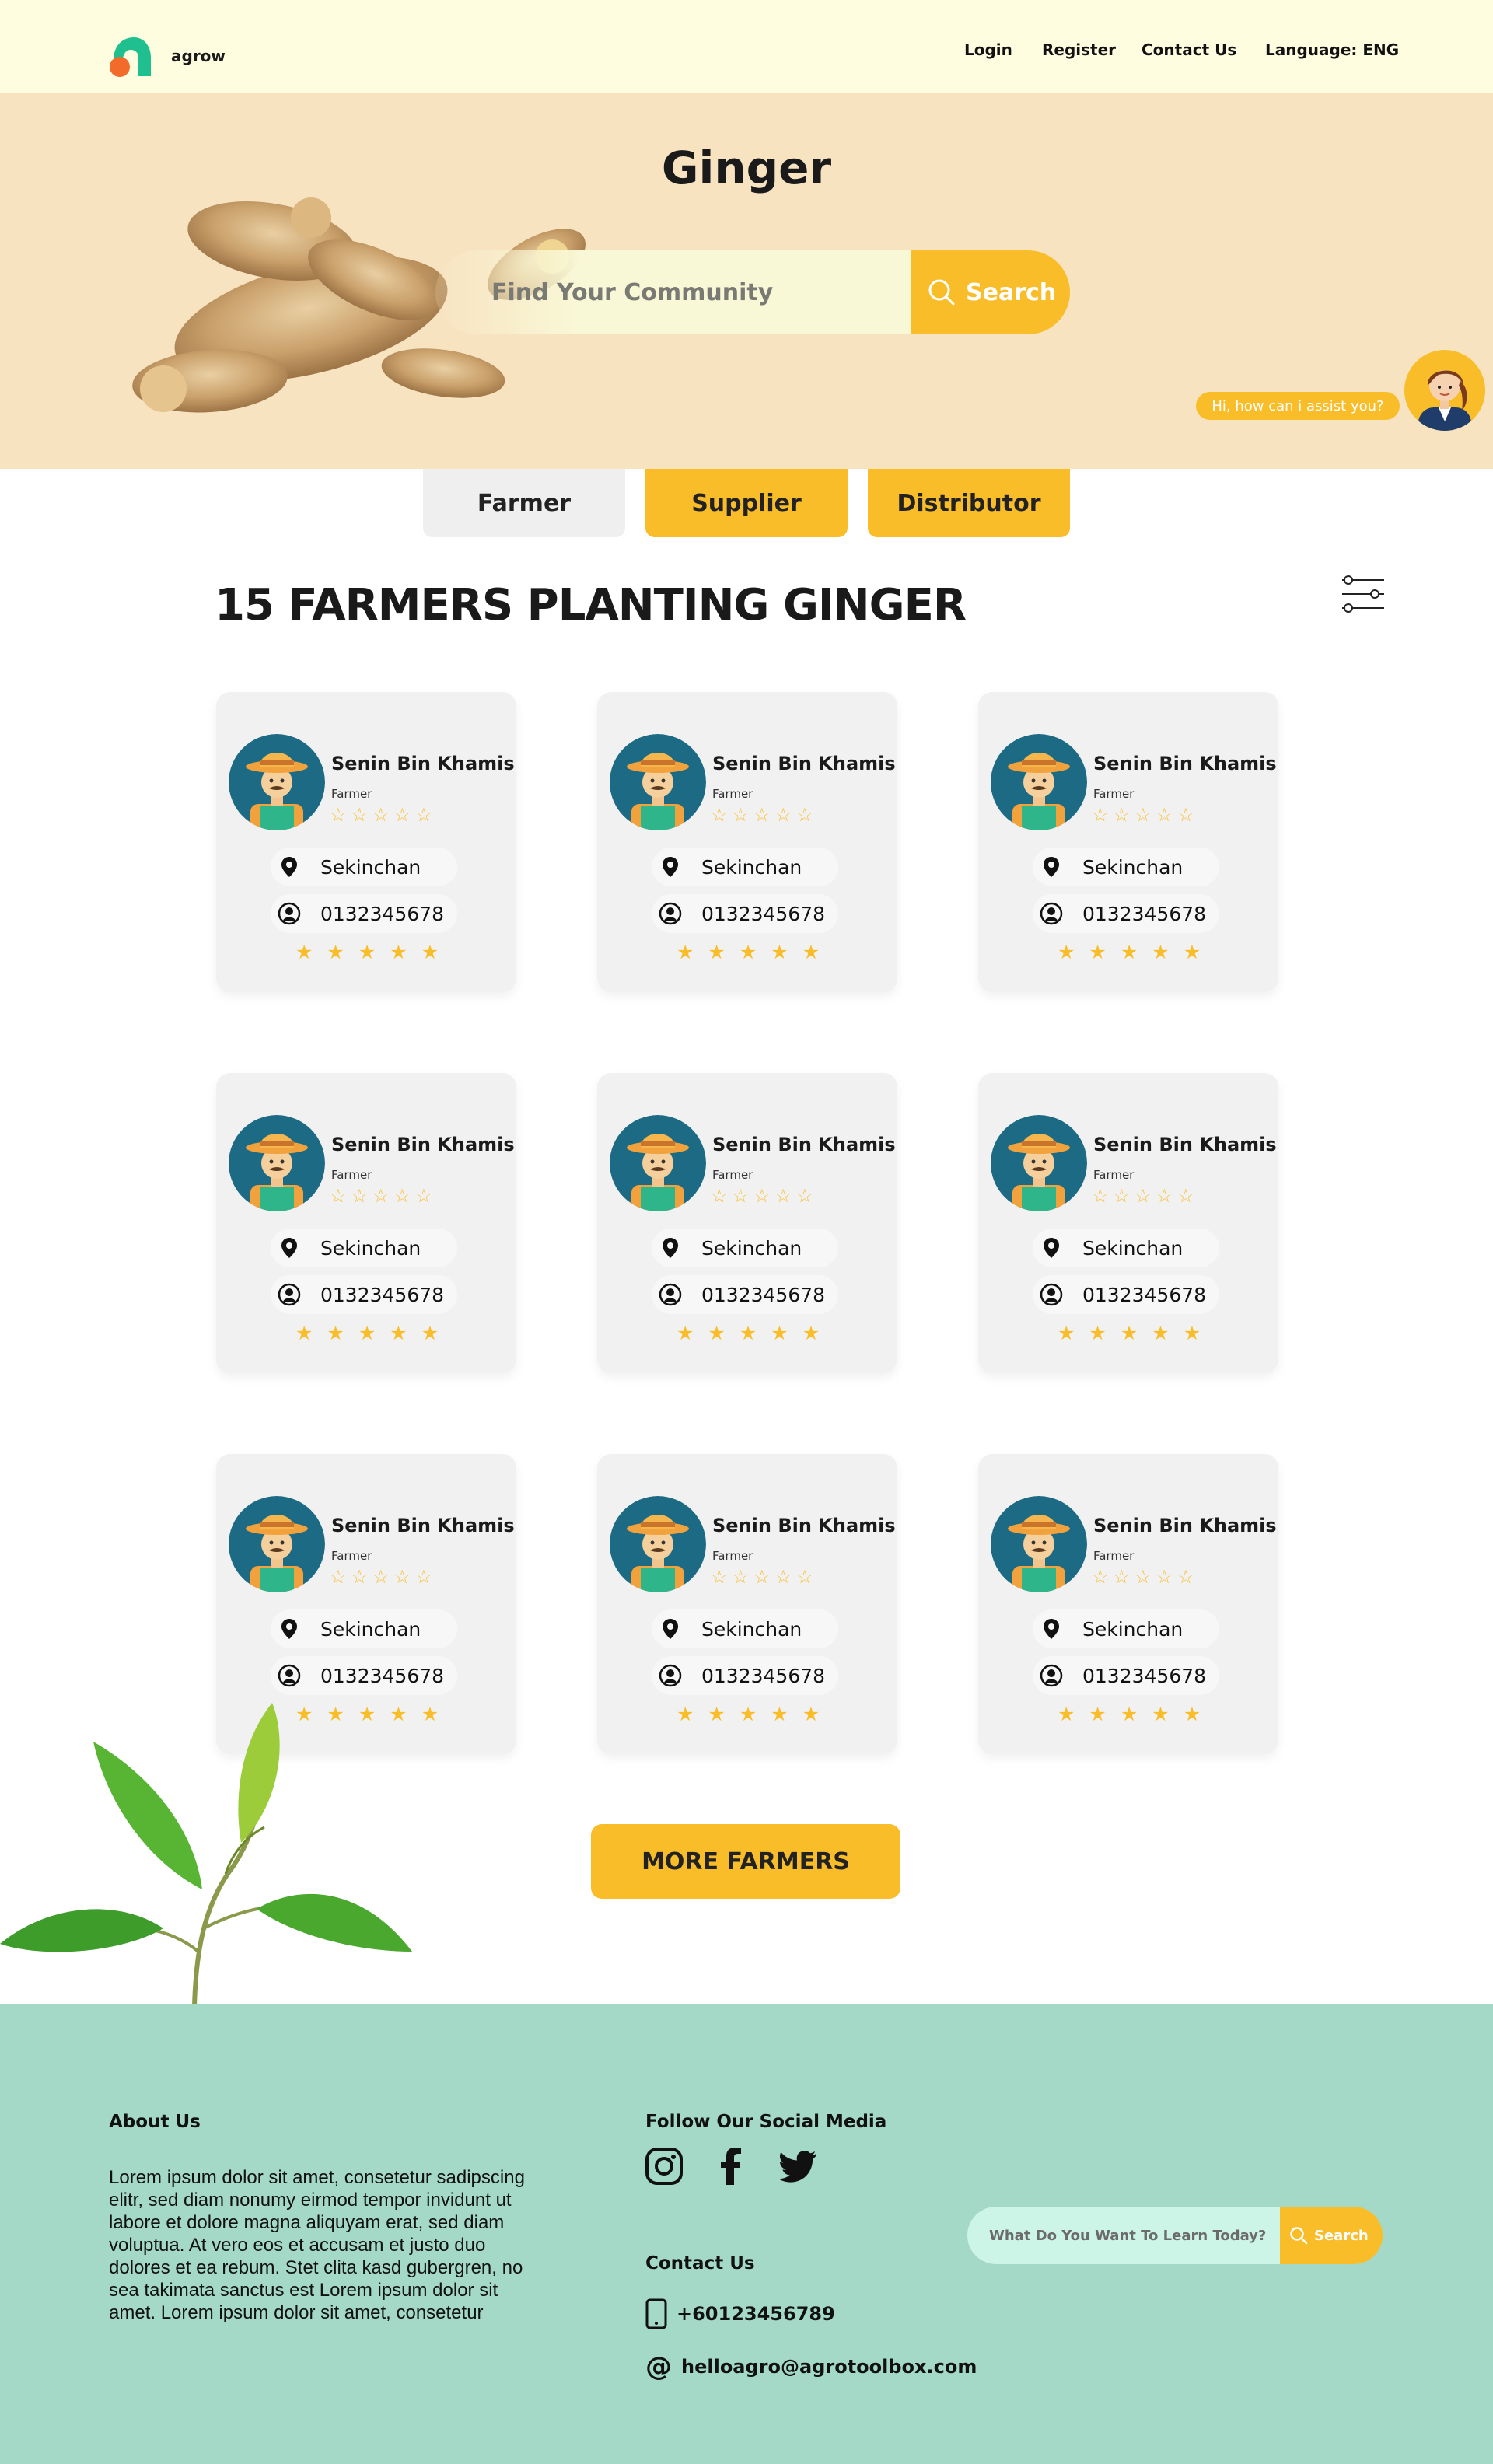 The width and height of the screenshot is (1493, 2464). Describe the element at coordinates (746, 503) in the screenshot. I see `tab-supplier: Supplier` at that location.